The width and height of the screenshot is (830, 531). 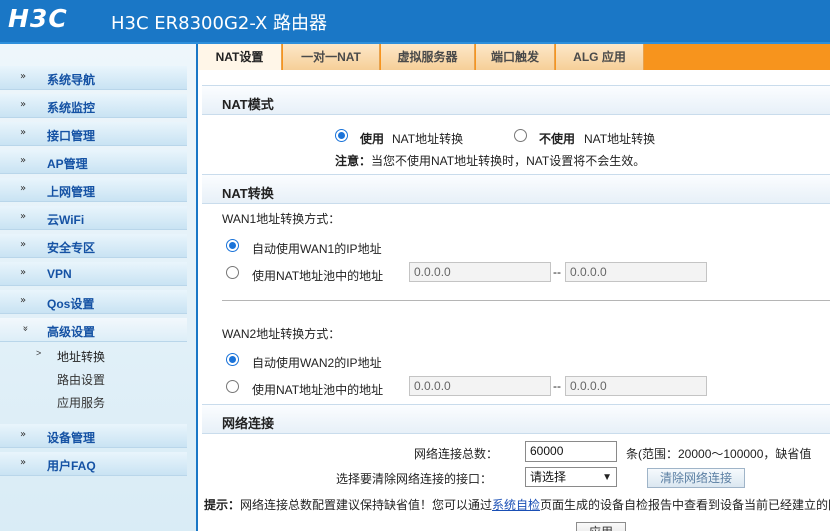 What do you see at coordinates (557, 139) in the screenshot?
I see `nat-off-label-bold: 不使用` at bounding box center [557, 139].